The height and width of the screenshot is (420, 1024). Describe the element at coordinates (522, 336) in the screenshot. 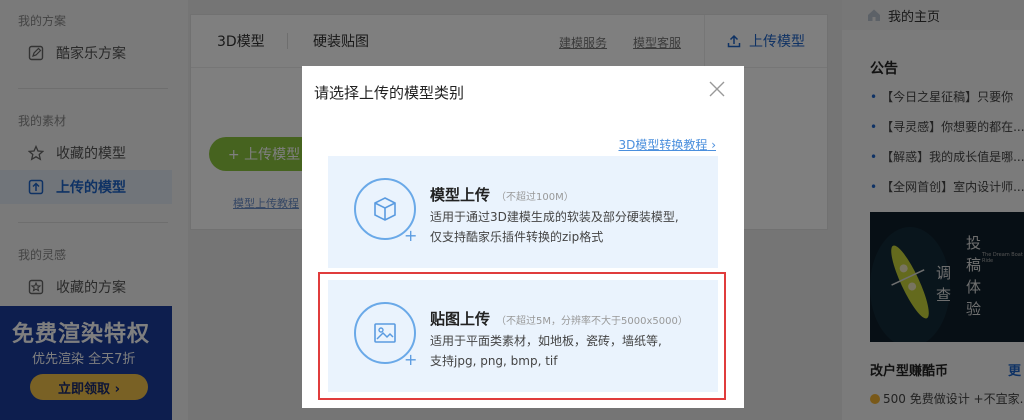

I see `selection-highlight` at that location.